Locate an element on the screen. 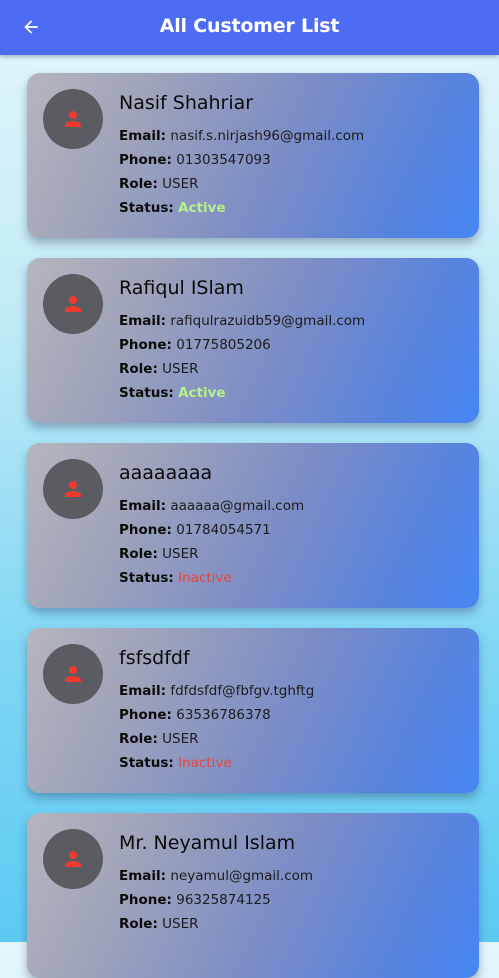 This screenshot has width=499, height=978. phone-row: Phone: 63536786378 is located at coordinates (195, 715).